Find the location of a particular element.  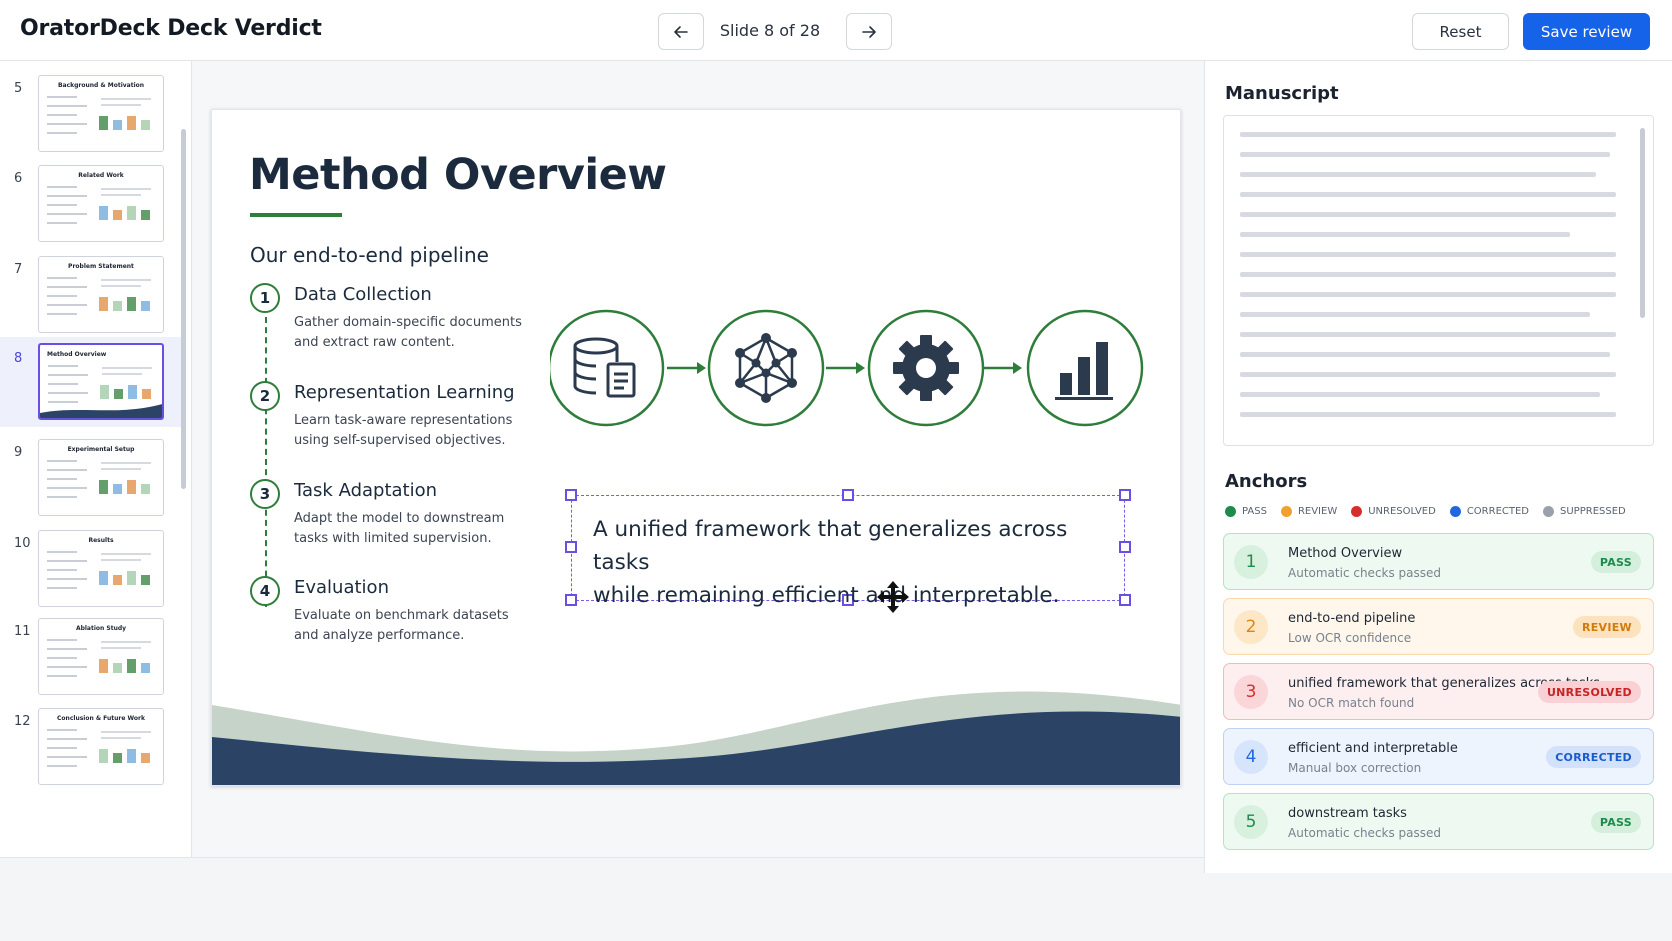

anchor-number: 4 is located at coordinates (1251, 757).